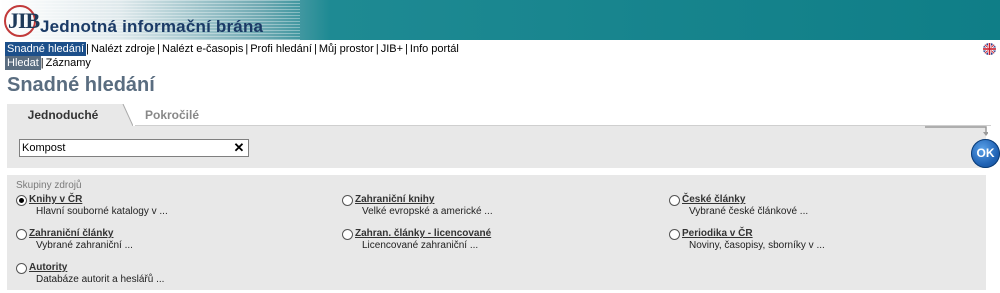 This screenshot has width=1000, height=293. I want to click on sub-navigation: Hledat | Záznamy, so click(49, 63).